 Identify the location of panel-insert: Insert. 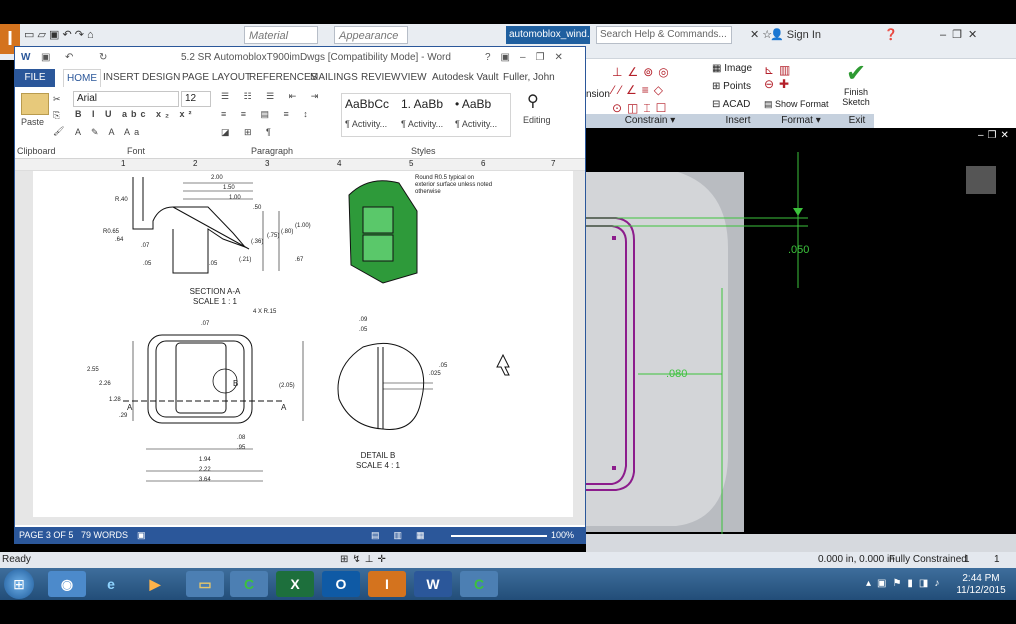
(738, 121).